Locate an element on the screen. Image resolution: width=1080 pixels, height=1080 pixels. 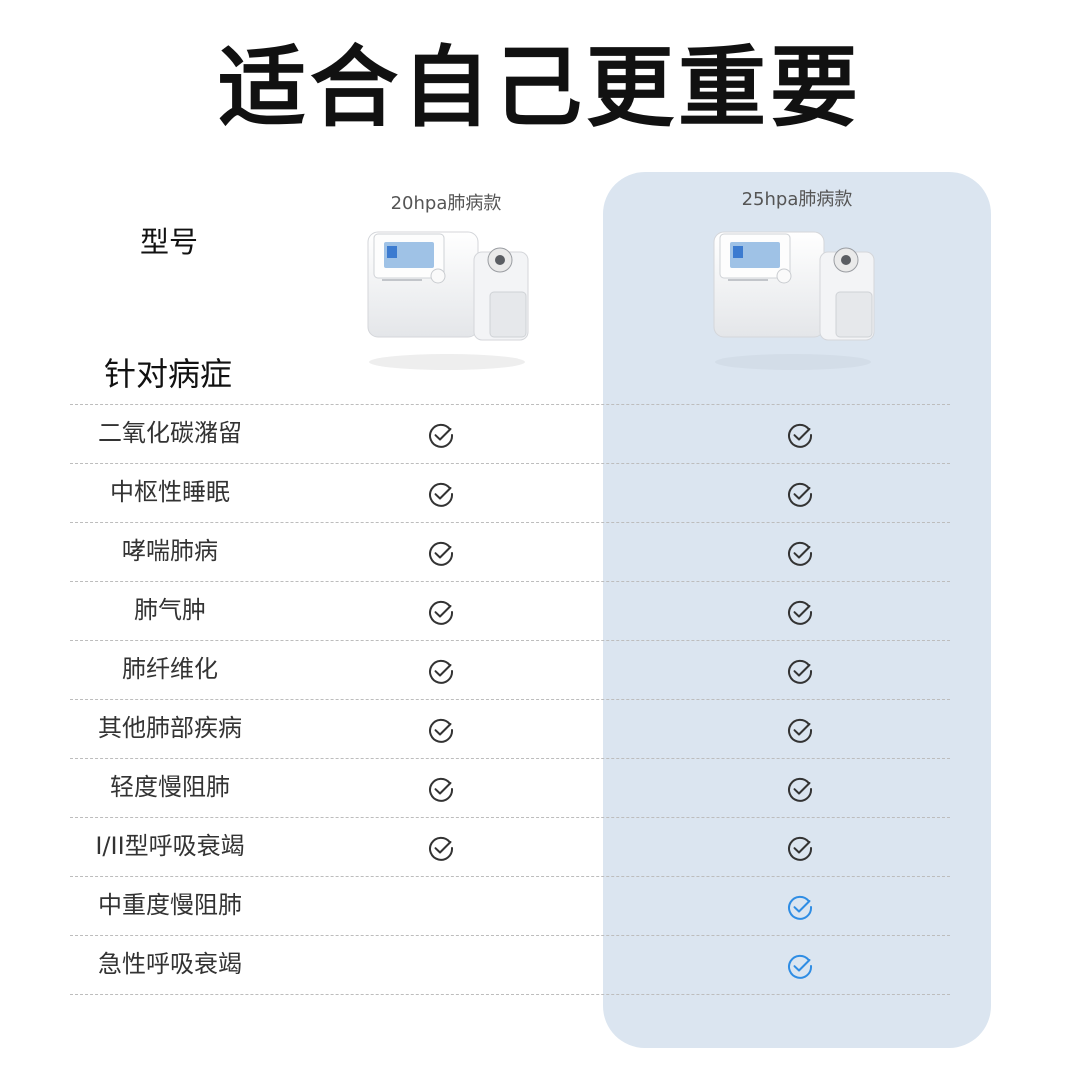
table-row: 其他肺部疾病 is located at coordinates (510, 729).